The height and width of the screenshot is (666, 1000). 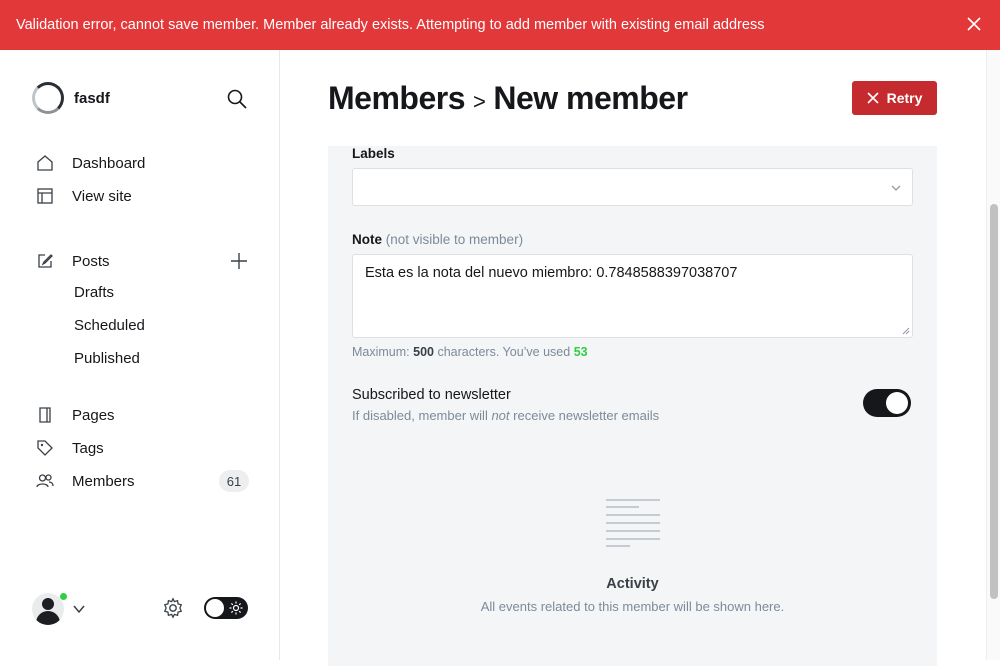 I want to click on members-icon, so click(x=45, y=481).